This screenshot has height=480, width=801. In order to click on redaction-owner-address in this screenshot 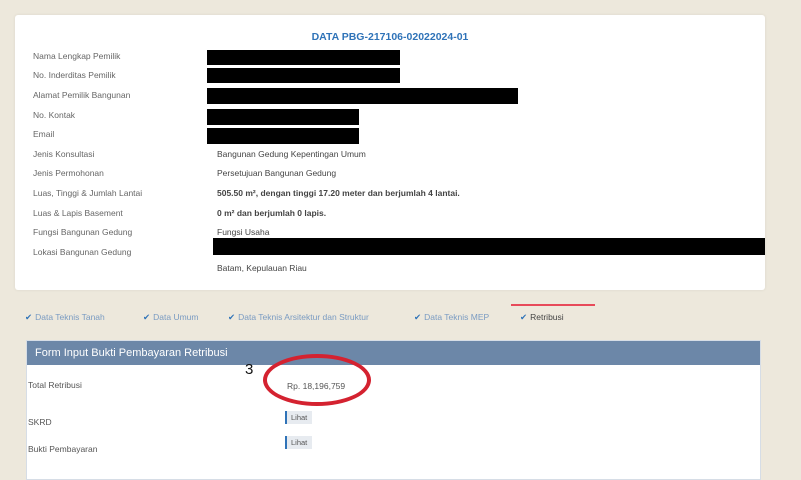, I will do `click(362, 96)`.